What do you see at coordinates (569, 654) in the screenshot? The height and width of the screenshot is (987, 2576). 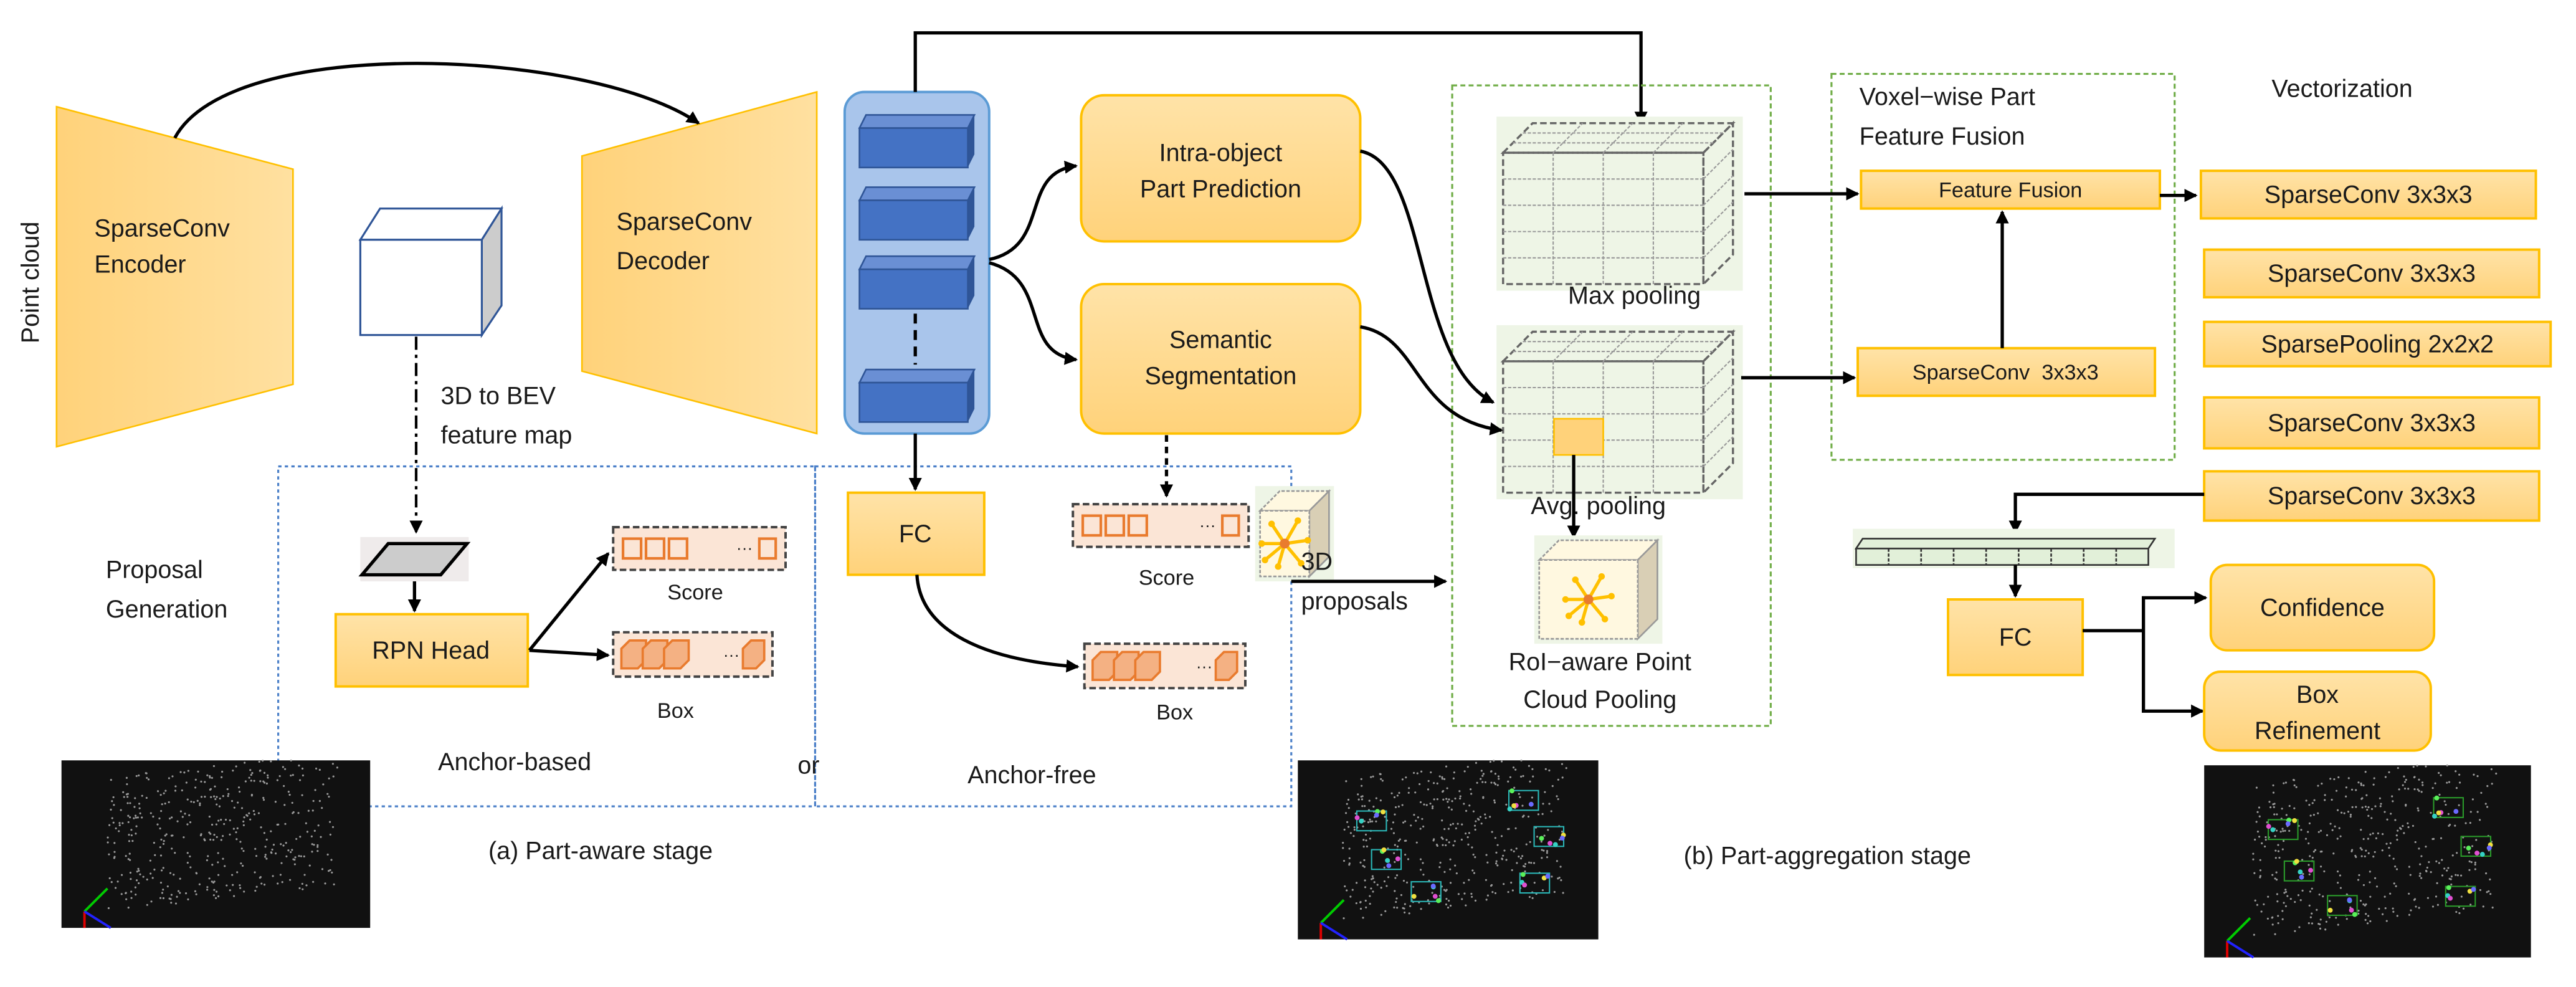 I see `rpn-to-box-arrow` at bounding box center [569, 654].